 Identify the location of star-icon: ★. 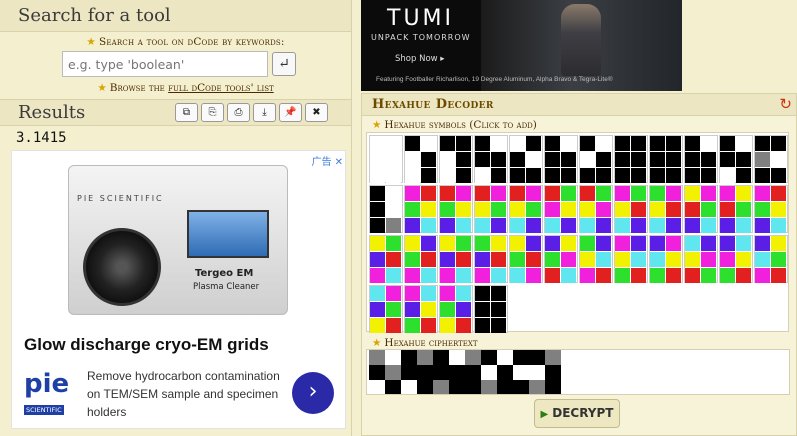
(377, 125).